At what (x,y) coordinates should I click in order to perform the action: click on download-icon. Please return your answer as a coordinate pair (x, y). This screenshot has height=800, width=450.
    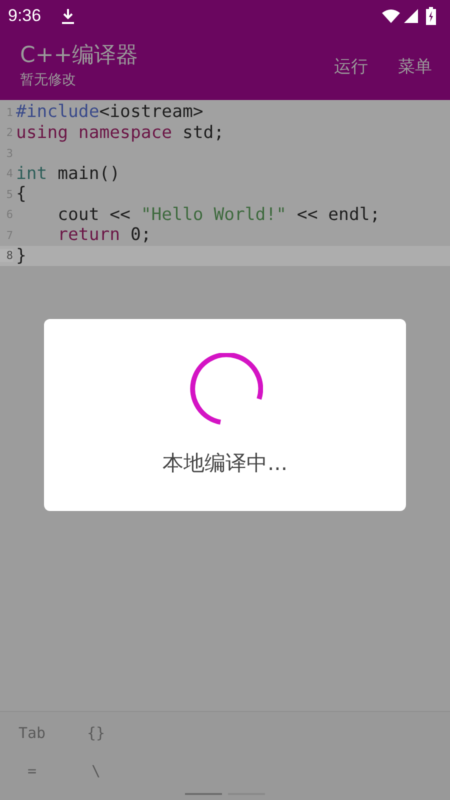
    Looking at the image, I should click on (68, 16).